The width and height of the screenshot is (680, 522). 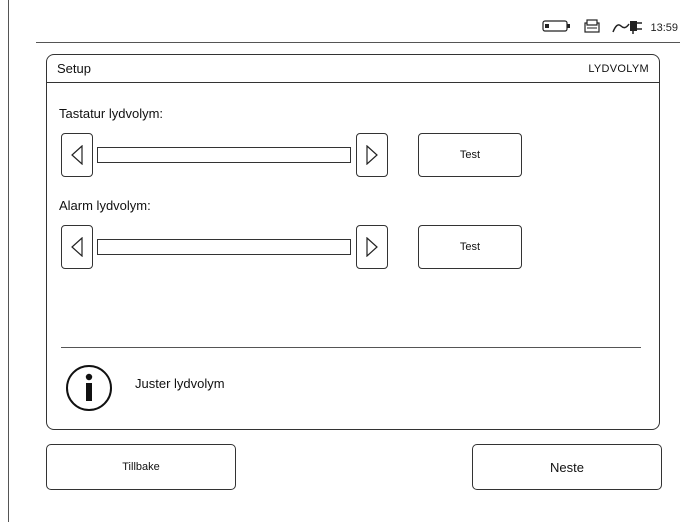 What do you see at coordinates (618, 68) in the screenshot?
I see `page-subtitle: LYDVOLYM` at bounding box center [618, 68].